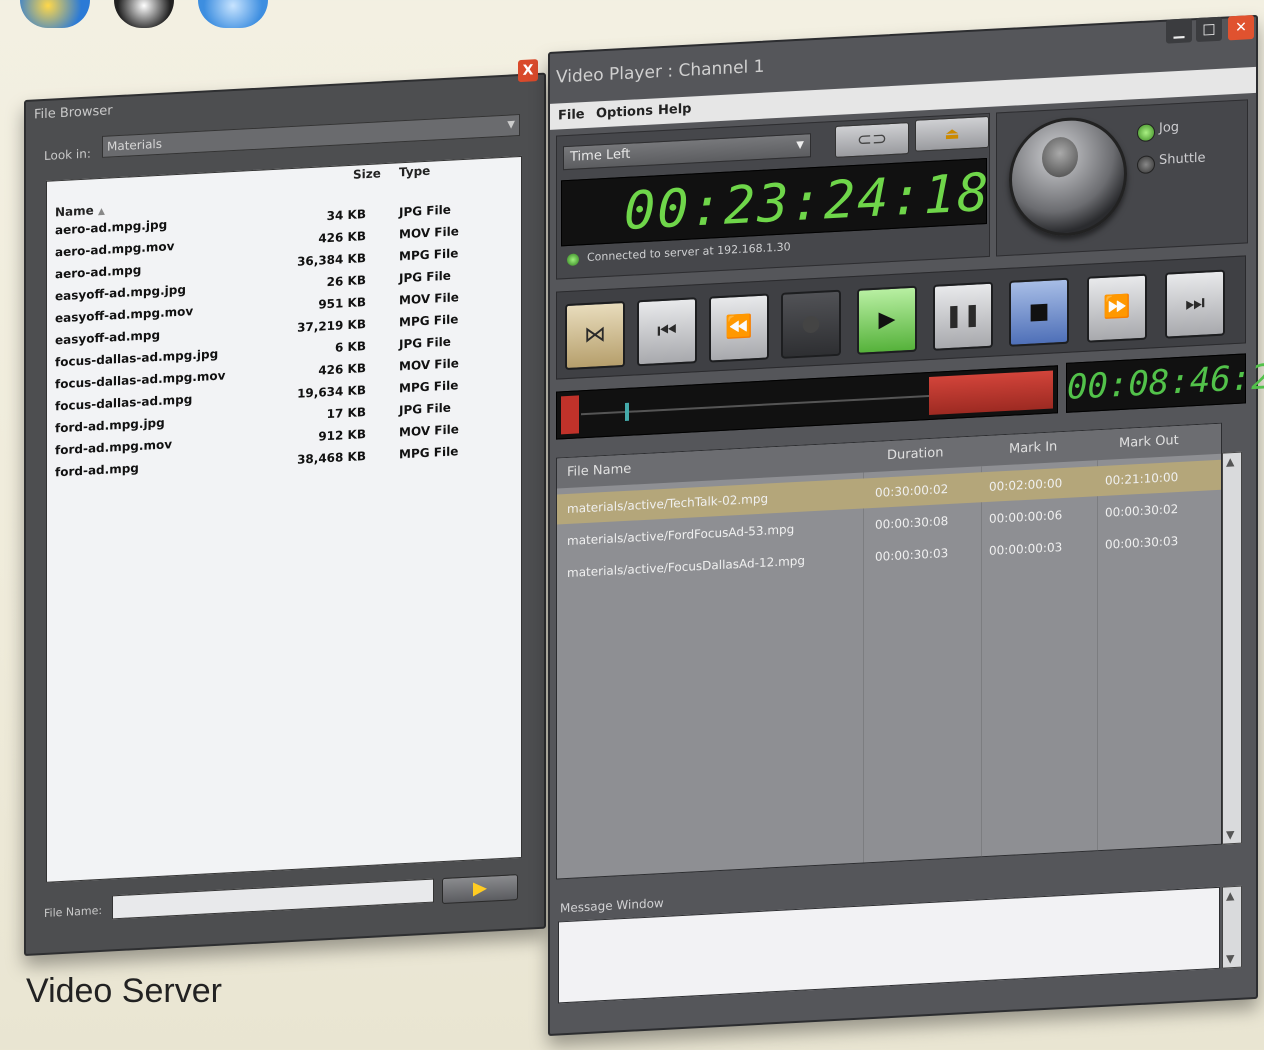  I want to click on column-header-name: Name ▲, so click(80, 211).